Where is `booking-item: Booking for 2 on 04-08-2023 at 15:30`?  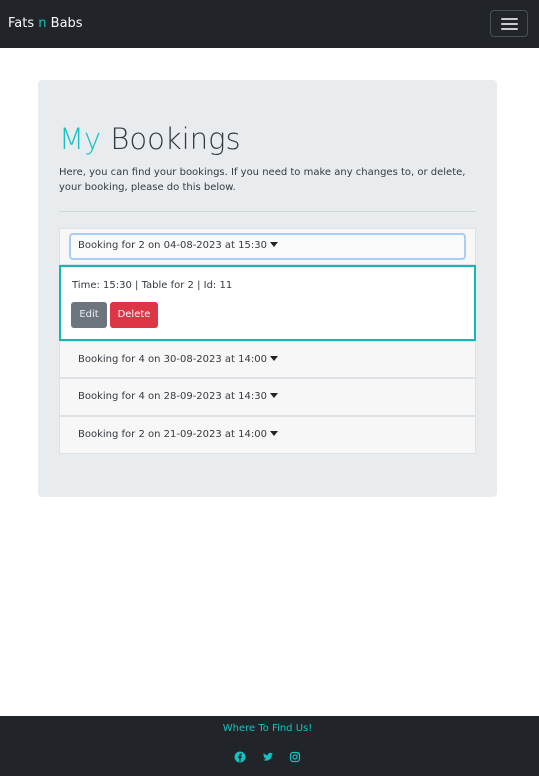
booking-item: Booking for 2 on 04-08-2023 at 15:30 is located at coordinates (267, 246).